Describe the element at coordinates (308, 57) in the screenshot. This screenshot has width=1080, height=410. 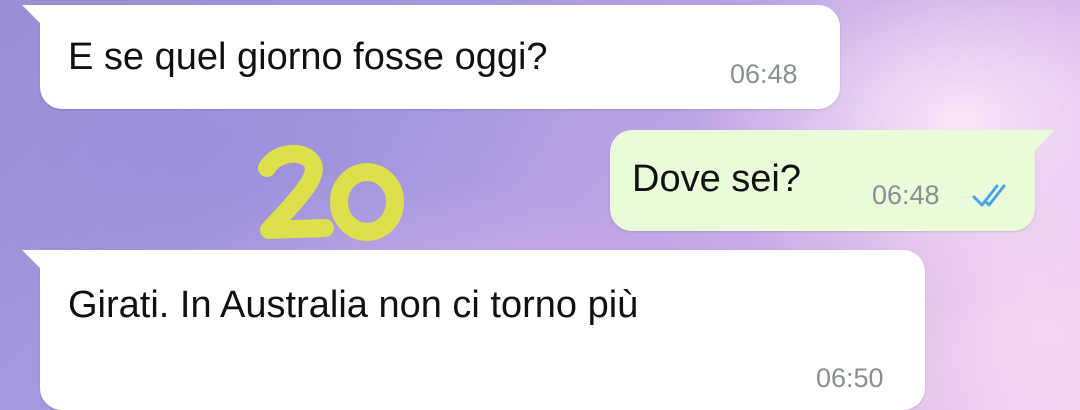
I see `message-text: E se quel giorno fosse oggi?` at that location.